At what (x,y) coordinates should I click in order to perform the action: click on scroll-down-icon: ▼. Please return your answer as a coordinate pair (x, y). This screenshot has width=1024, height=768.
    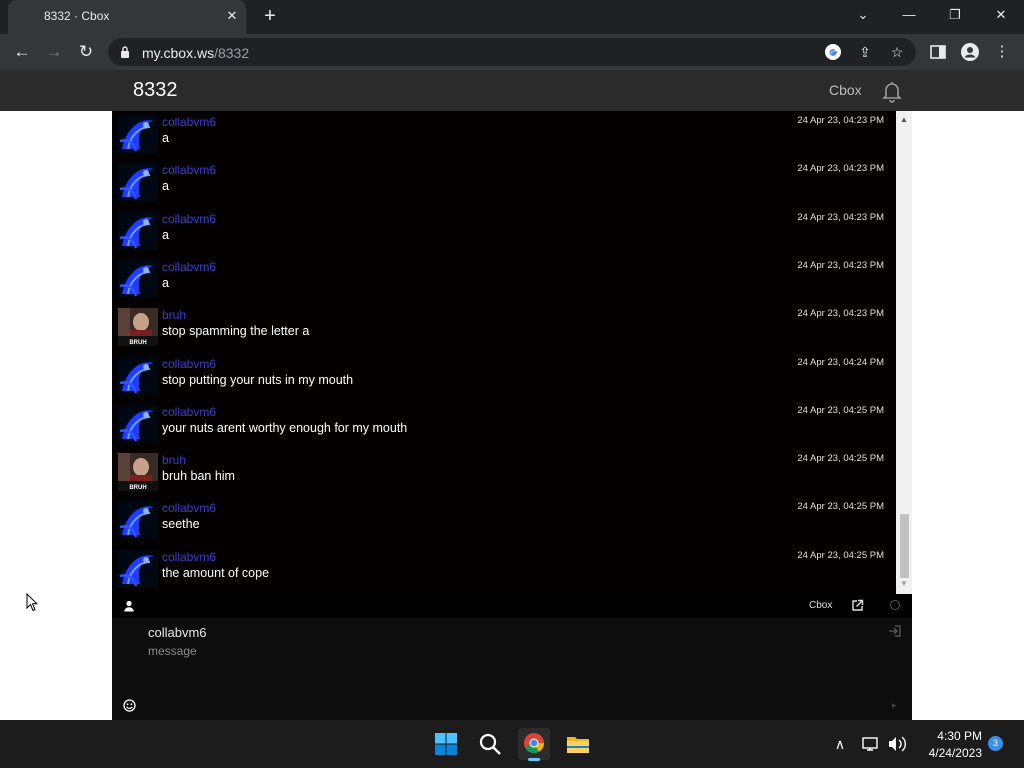
    Looking at the image, I should click on (904, 584).